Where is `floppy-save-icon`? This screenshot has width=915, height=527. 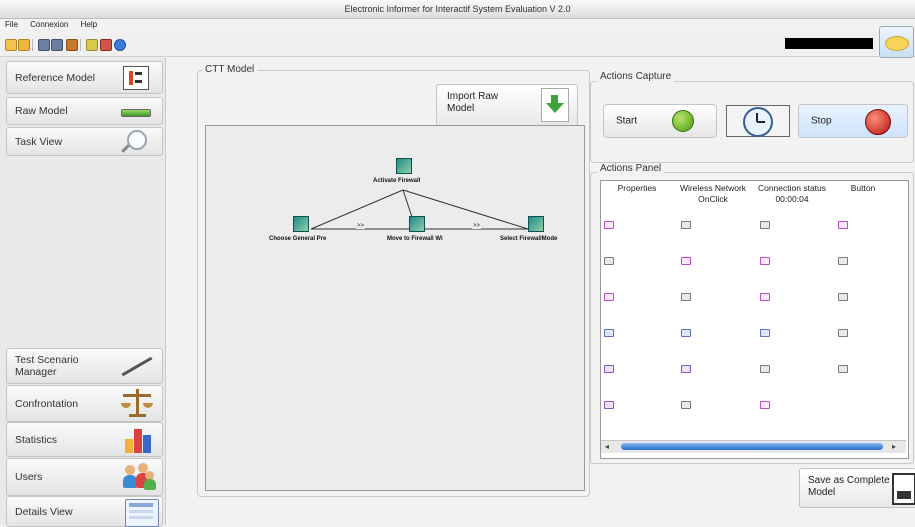 floppy-save-icon is located at coordinates (903, 489).